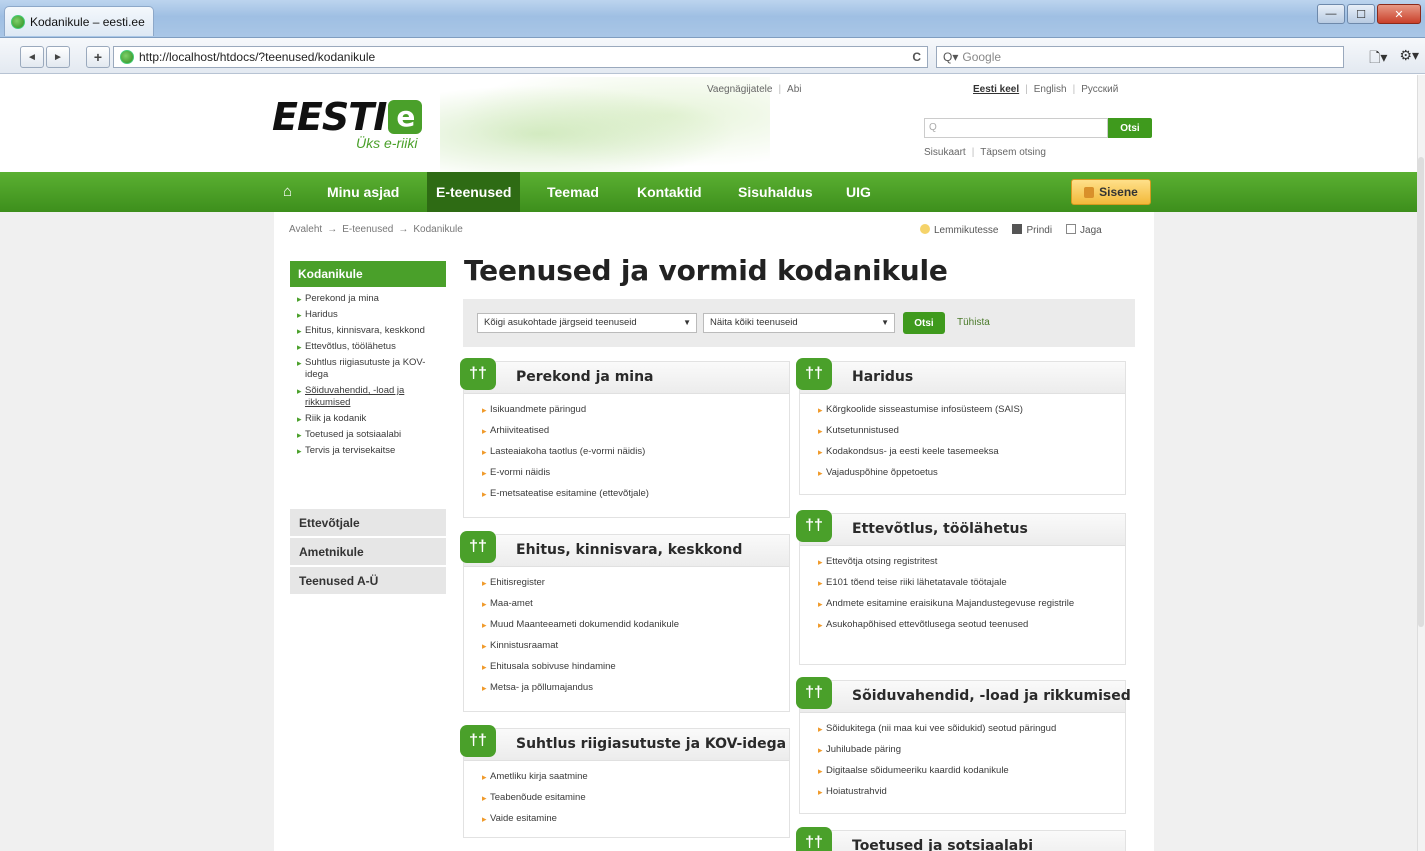  I want to click on share-link: Jaga, so click(1084, 230).